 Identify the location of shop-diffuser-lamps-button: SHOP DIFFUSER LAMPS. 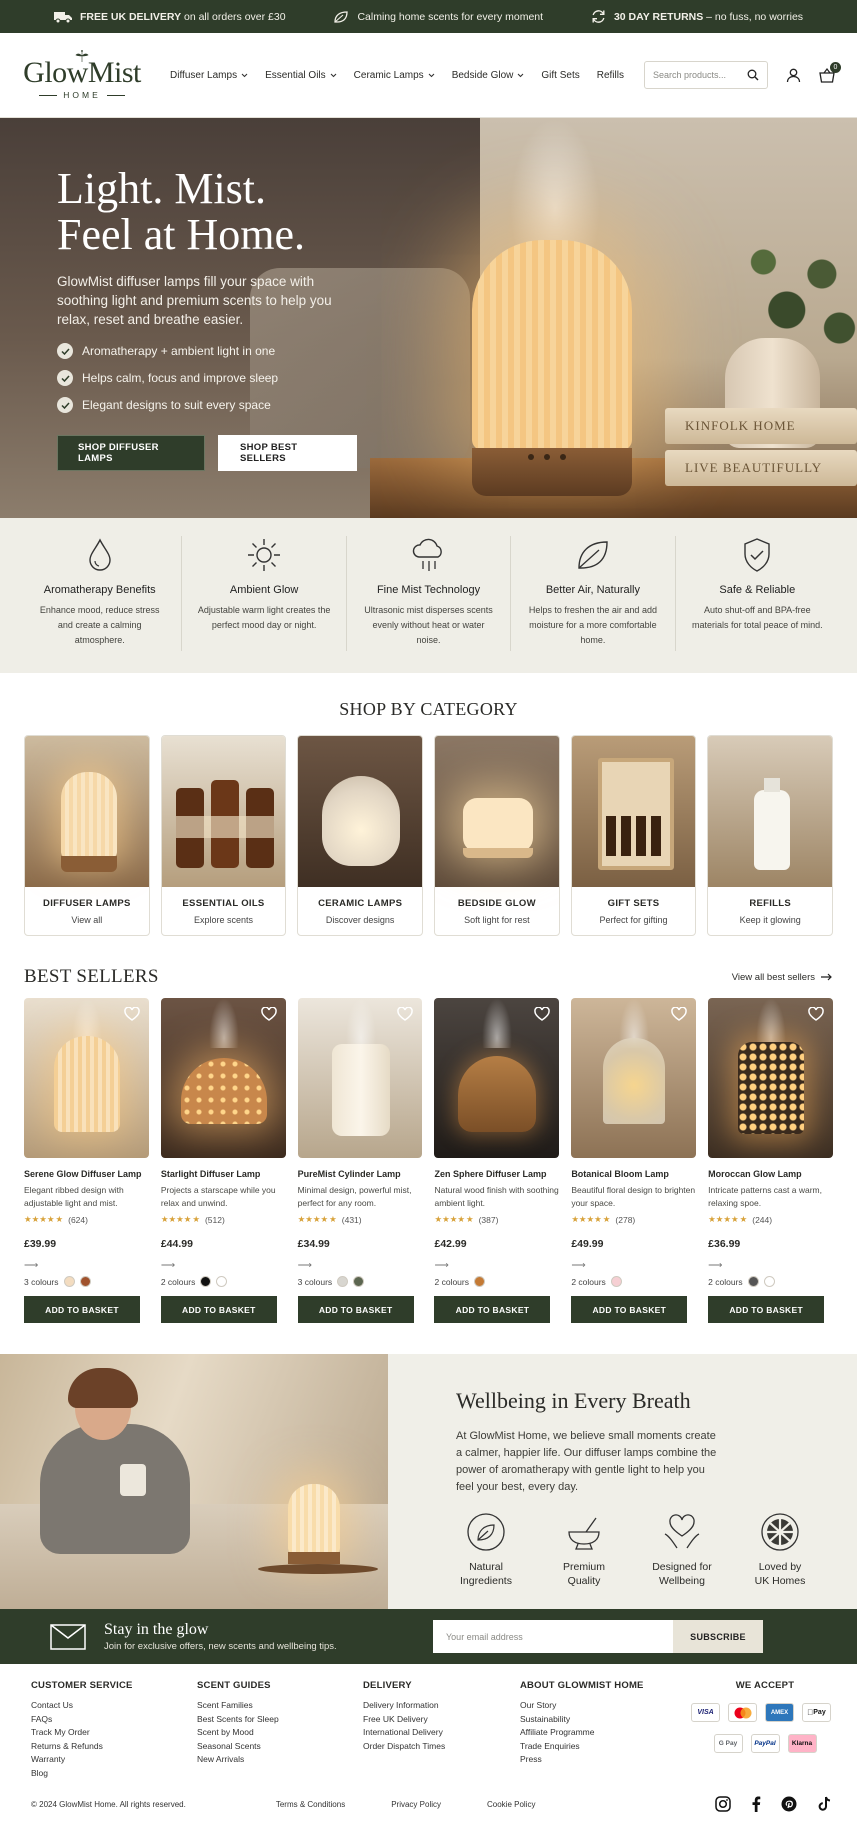
(131, 453).